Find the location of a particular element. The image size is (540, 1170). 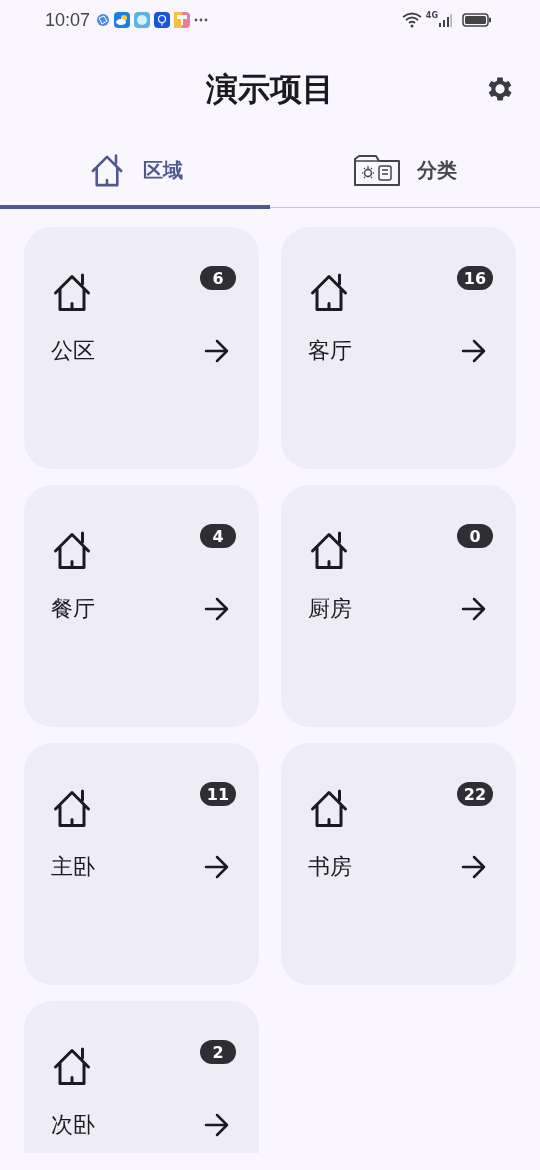

status-time: 10:07 is located at coordinates (68, 20).